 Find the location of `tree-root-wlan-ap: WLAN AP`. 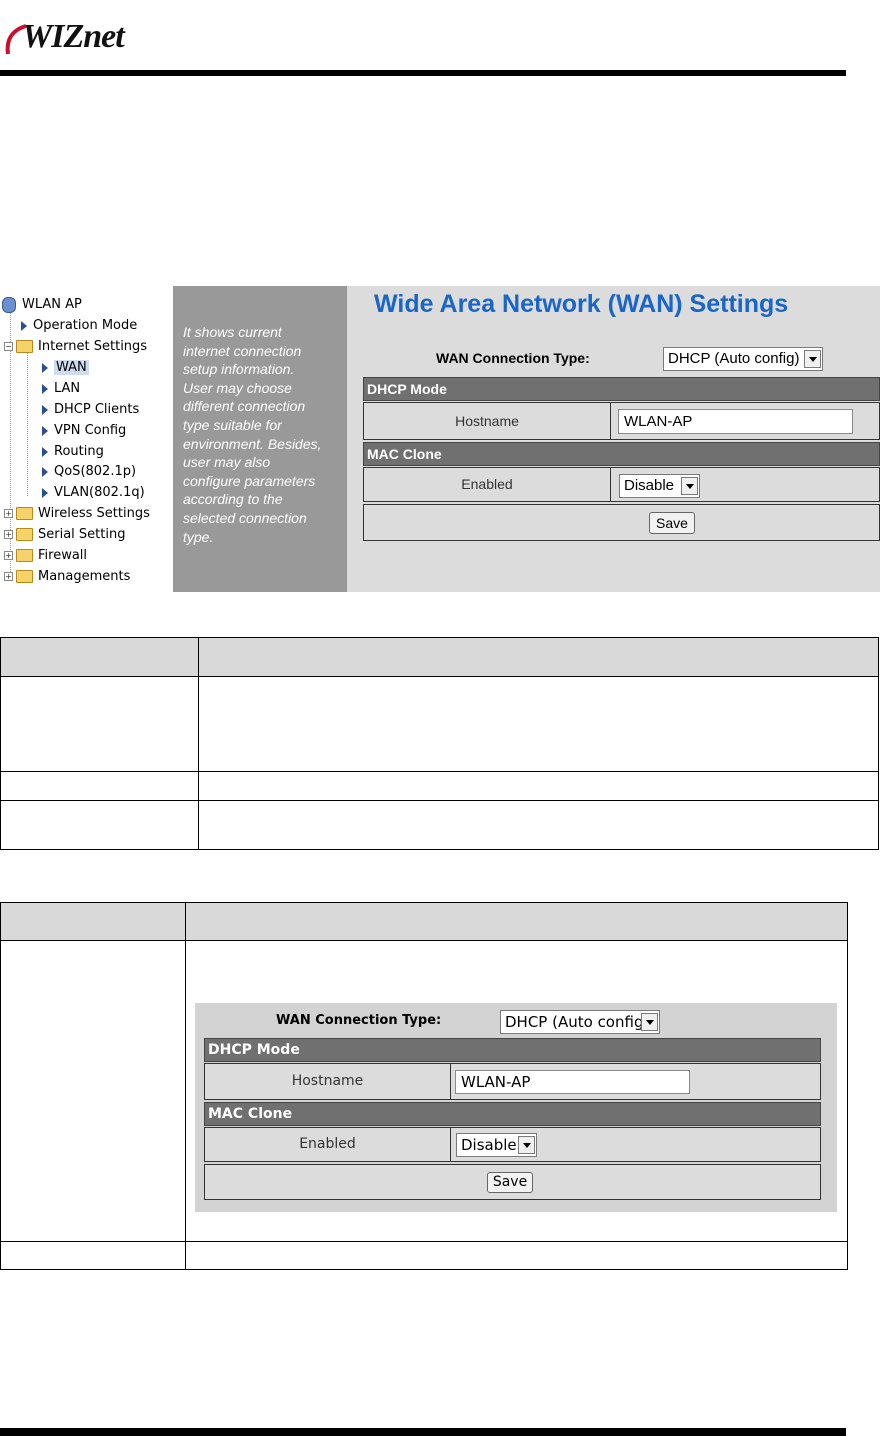

tree-root-wlan-ap: WLAN AP is located at coordinates (42, 305).